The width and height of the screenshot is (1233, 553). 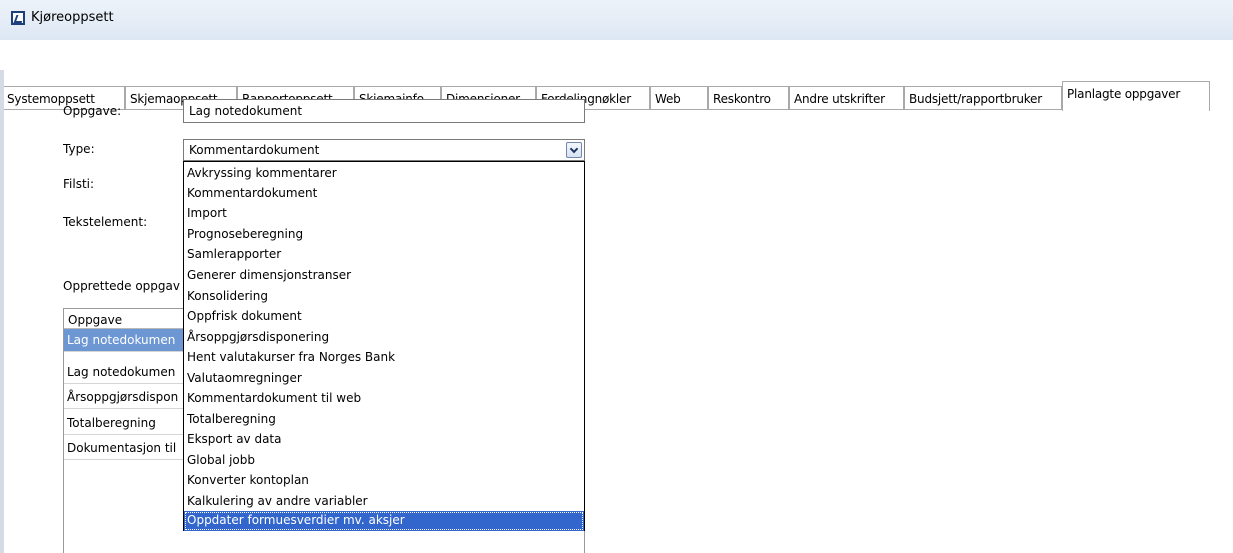 I want to click on dropdown-option: Import, so click(x=384, y=214).